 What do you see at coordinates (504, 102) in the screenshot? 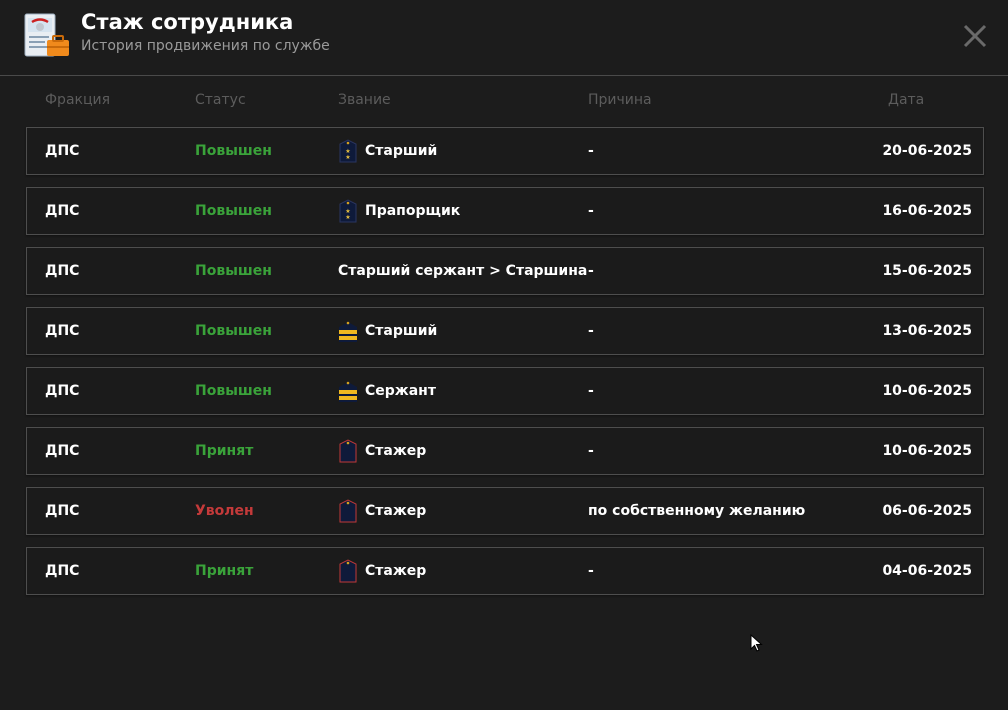
I see `column-headers: Фракция Статус Звание Причина Дата` at bounding box center [504, 102].